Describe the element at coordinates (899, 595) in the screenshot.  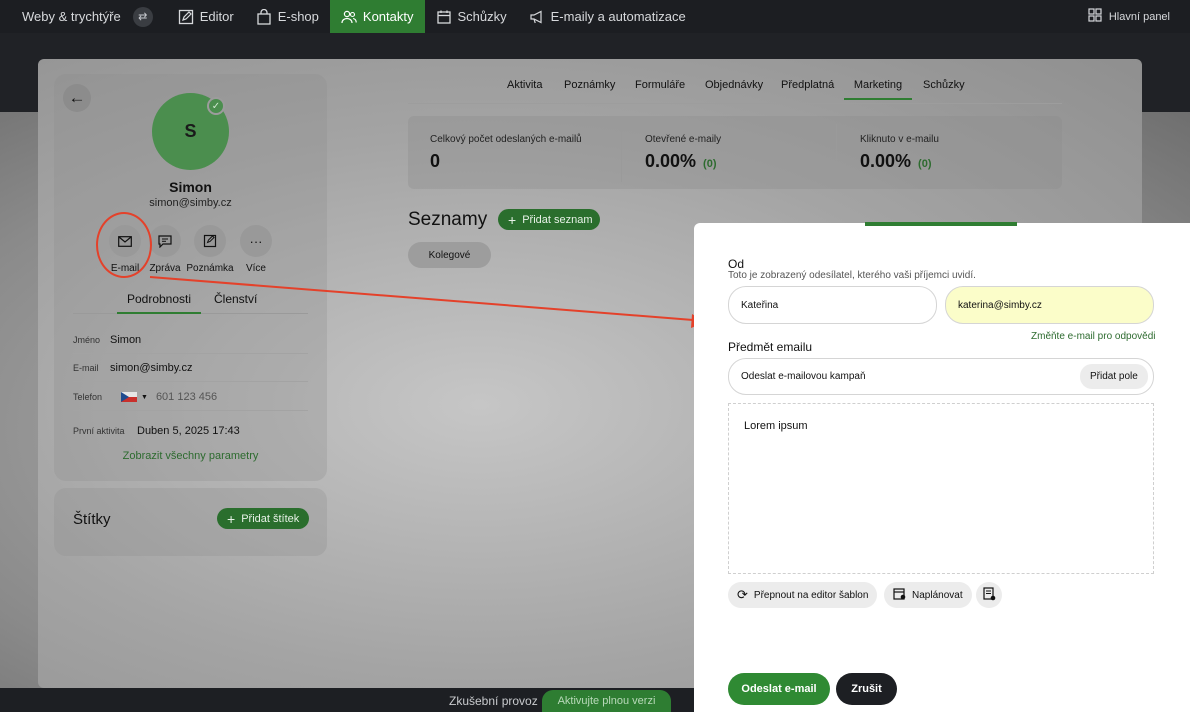
I see `calendar-clock-icon` at that location.